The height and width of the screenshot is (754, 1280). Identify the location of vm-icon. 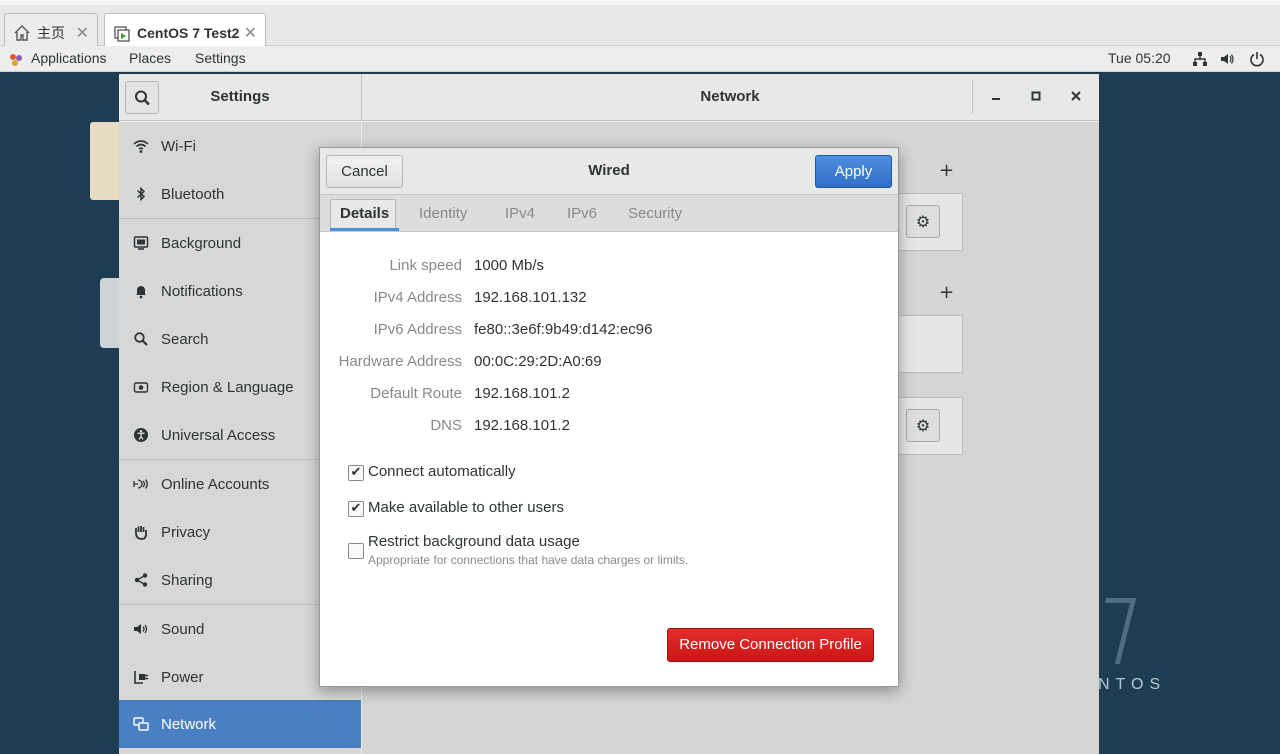
(122, 33).